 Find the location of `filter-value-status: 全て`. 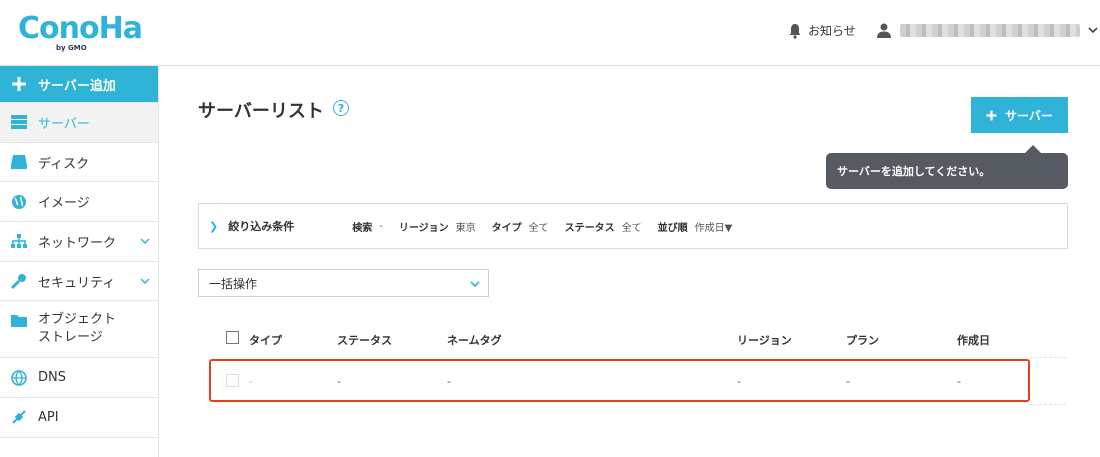

filter-value-status: 全て is located at coordinates (631, 228).